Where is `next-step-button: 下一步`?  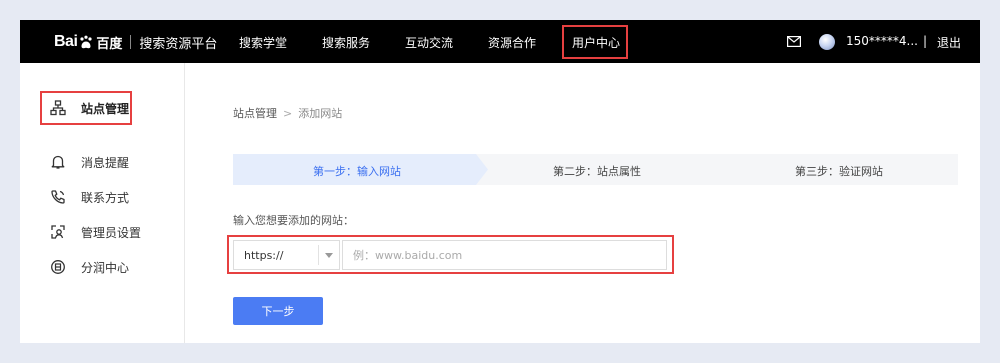 next-step-button: 下一步 is located at coordinates (278, 311).